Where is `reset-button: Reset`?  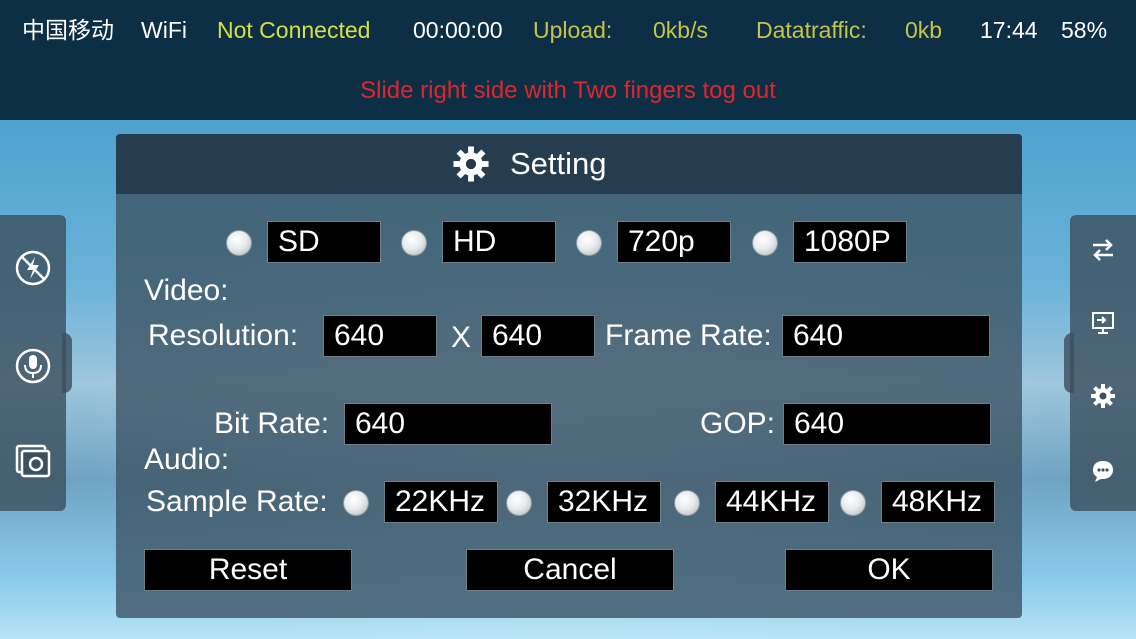 reset-button: Reset is located at coordinates (248, 570).